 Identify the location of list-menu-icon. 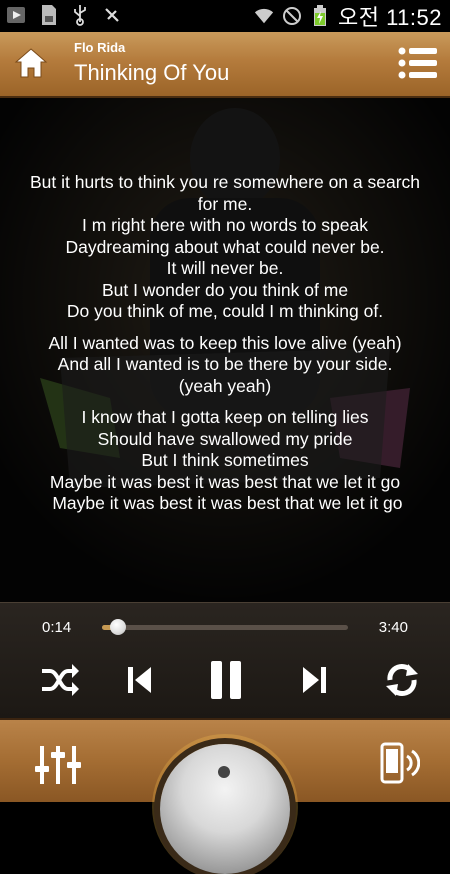
(417, 63).